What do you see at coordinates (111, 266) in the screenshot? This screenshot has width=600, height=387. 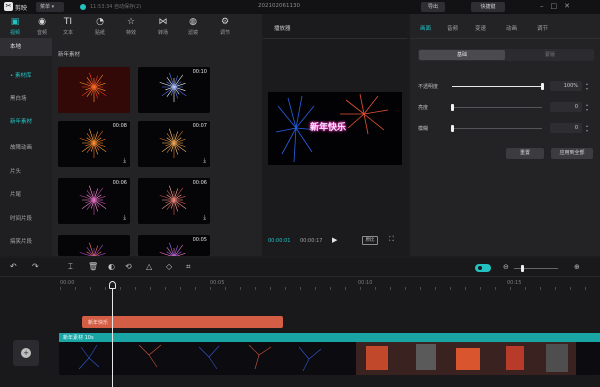 I see `freeze-icon: ◐` at bounding box center [111, 266].